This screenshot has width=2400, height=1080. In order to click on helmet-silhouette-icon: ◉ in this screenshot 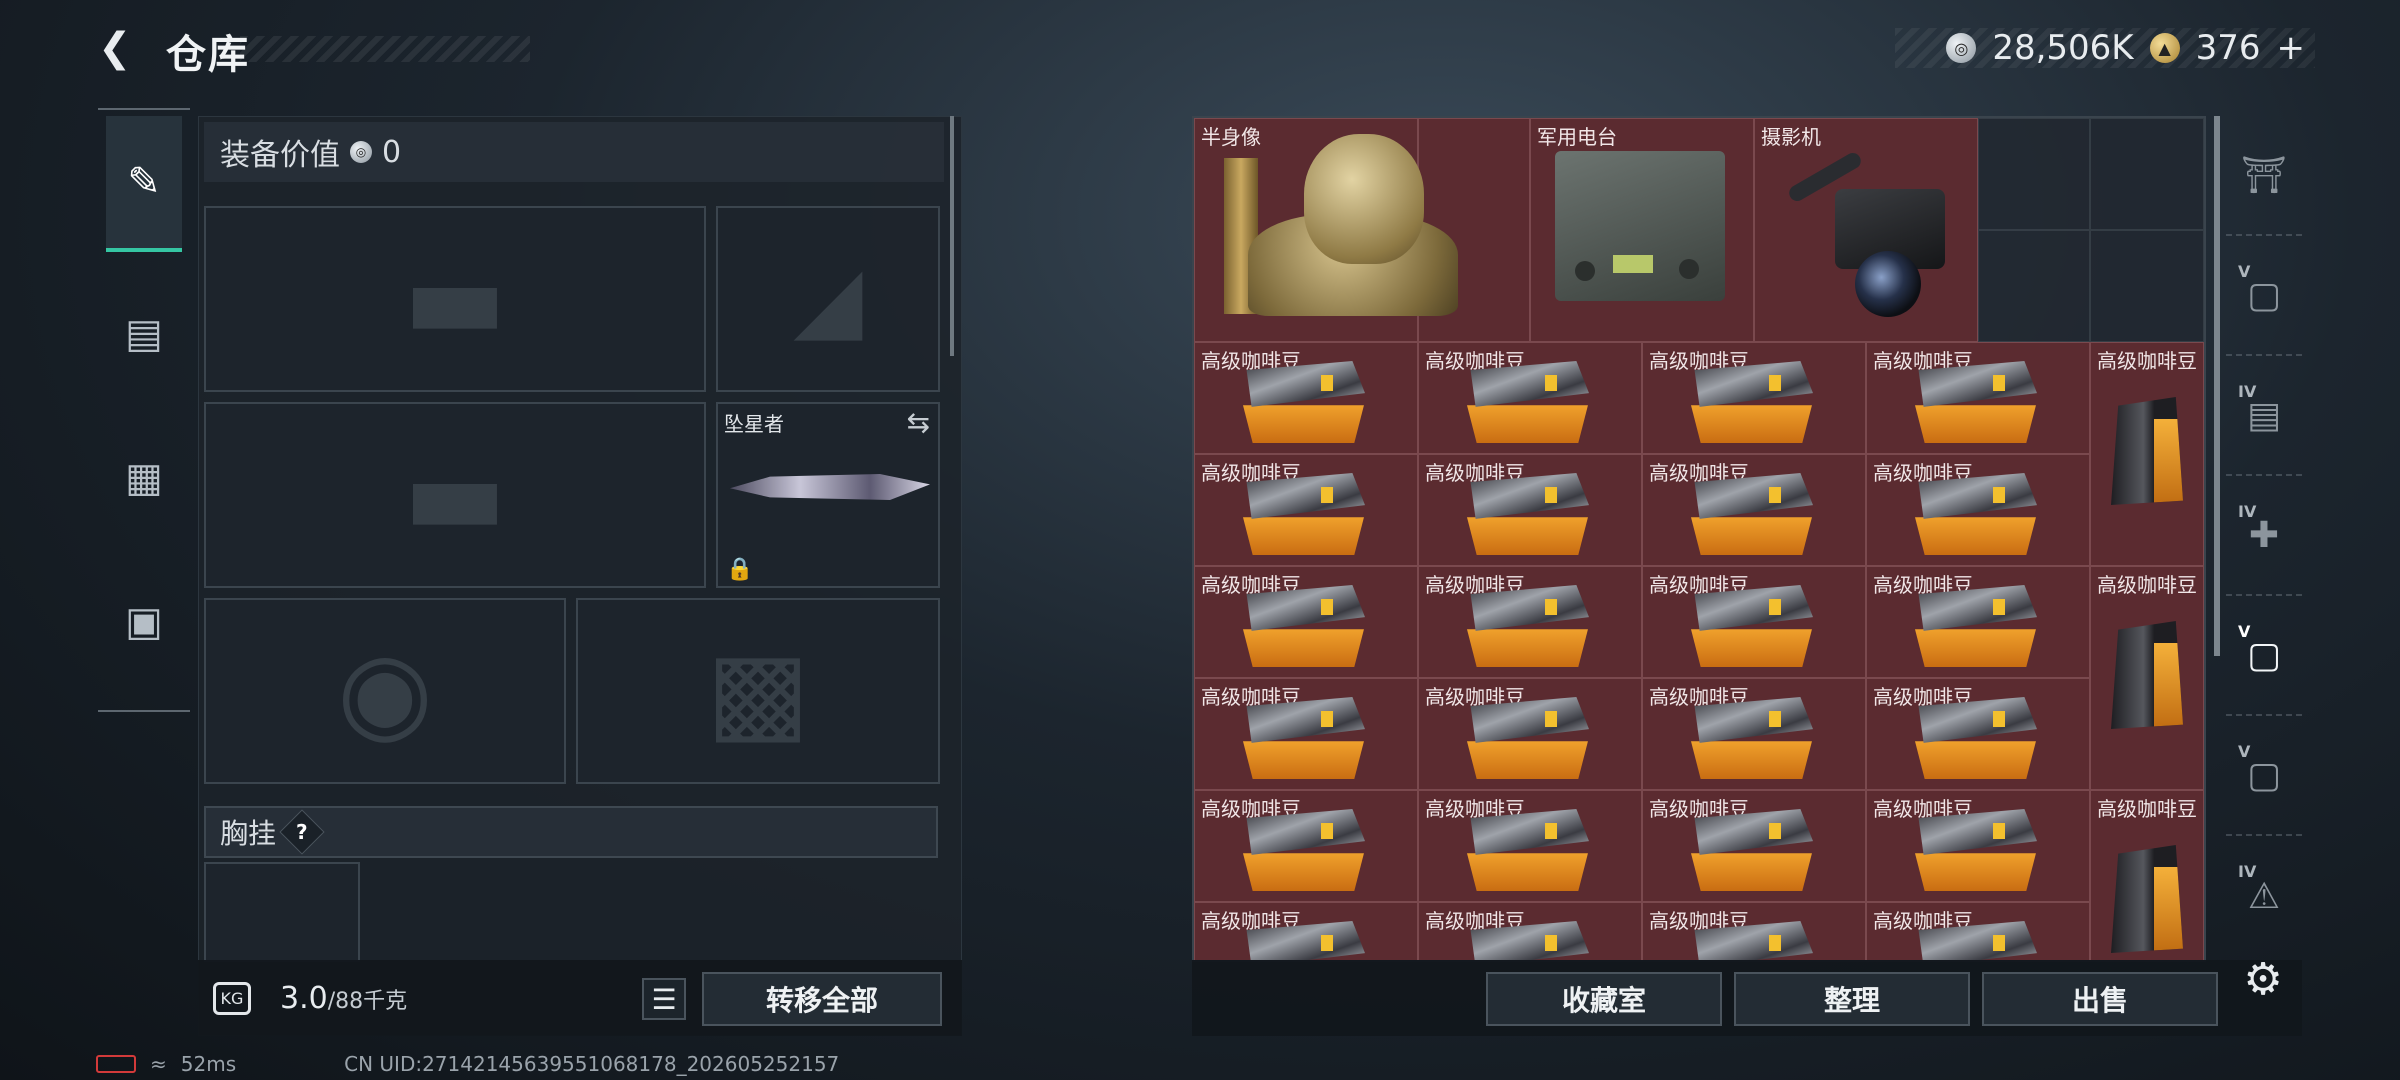, I will do `click(385, 691)`.